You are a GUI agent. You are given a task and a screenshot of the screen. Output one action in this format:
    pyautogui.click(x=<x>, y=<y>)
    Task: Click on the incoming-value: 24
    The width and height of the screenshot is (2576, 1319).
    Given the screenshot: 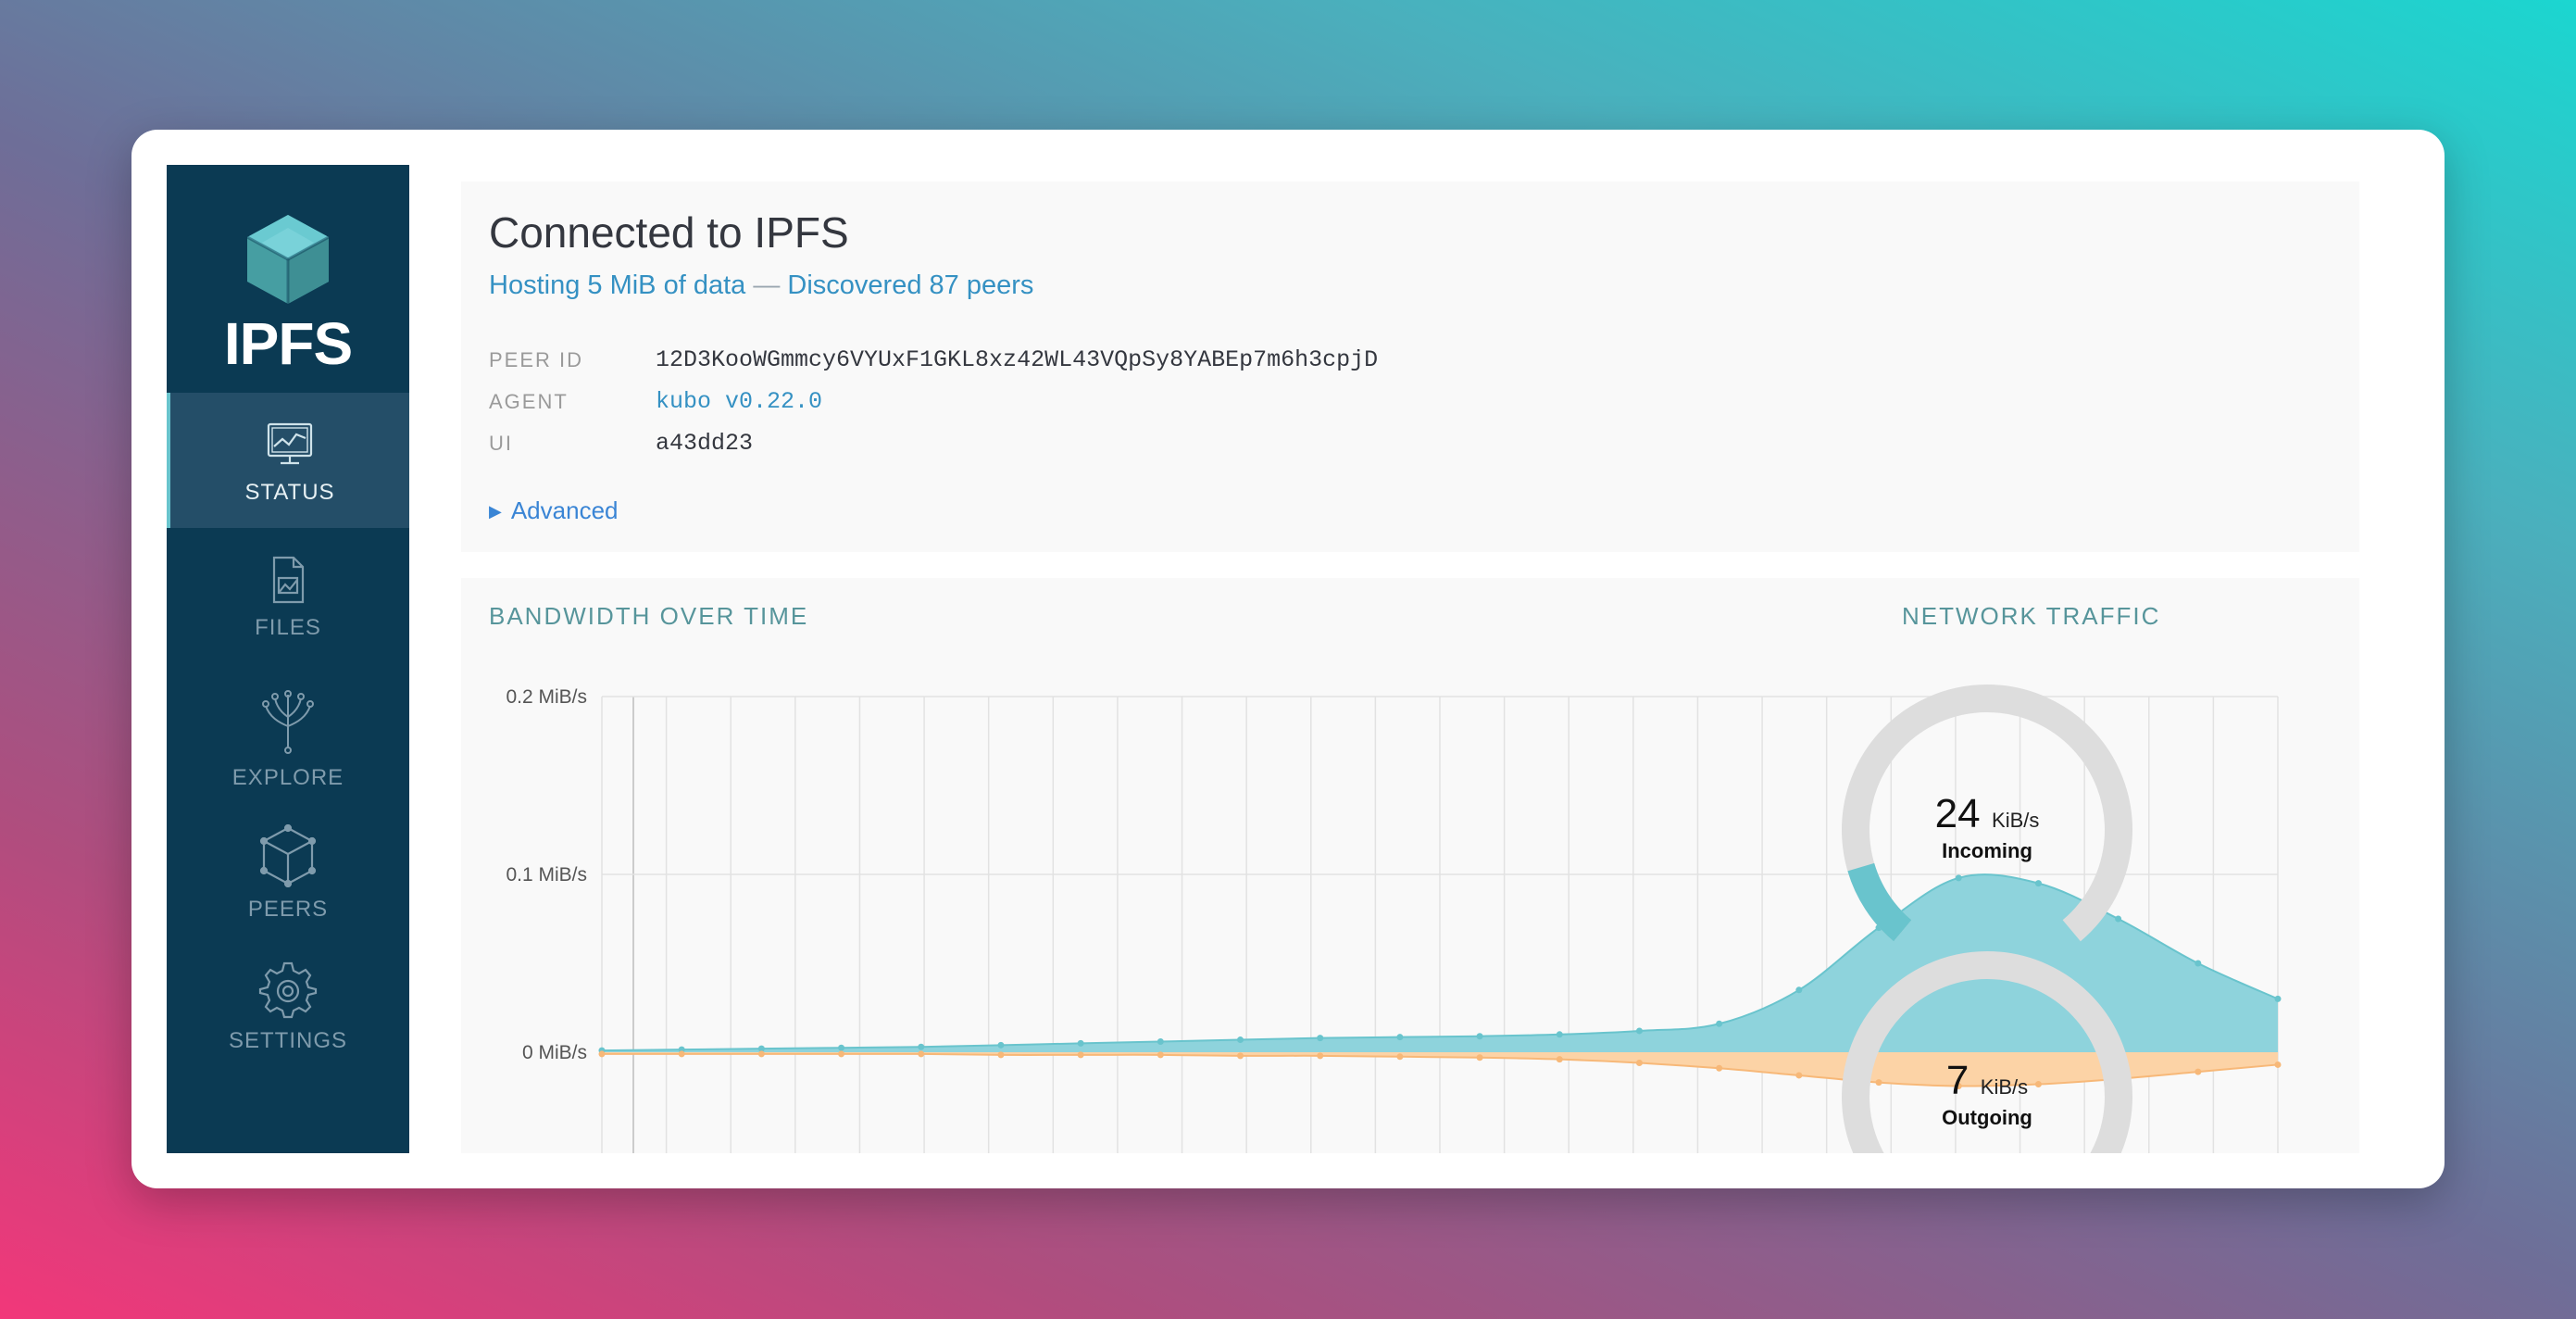 What is the action you would take?
    pyautogui.click(x=1958, y=813)
    